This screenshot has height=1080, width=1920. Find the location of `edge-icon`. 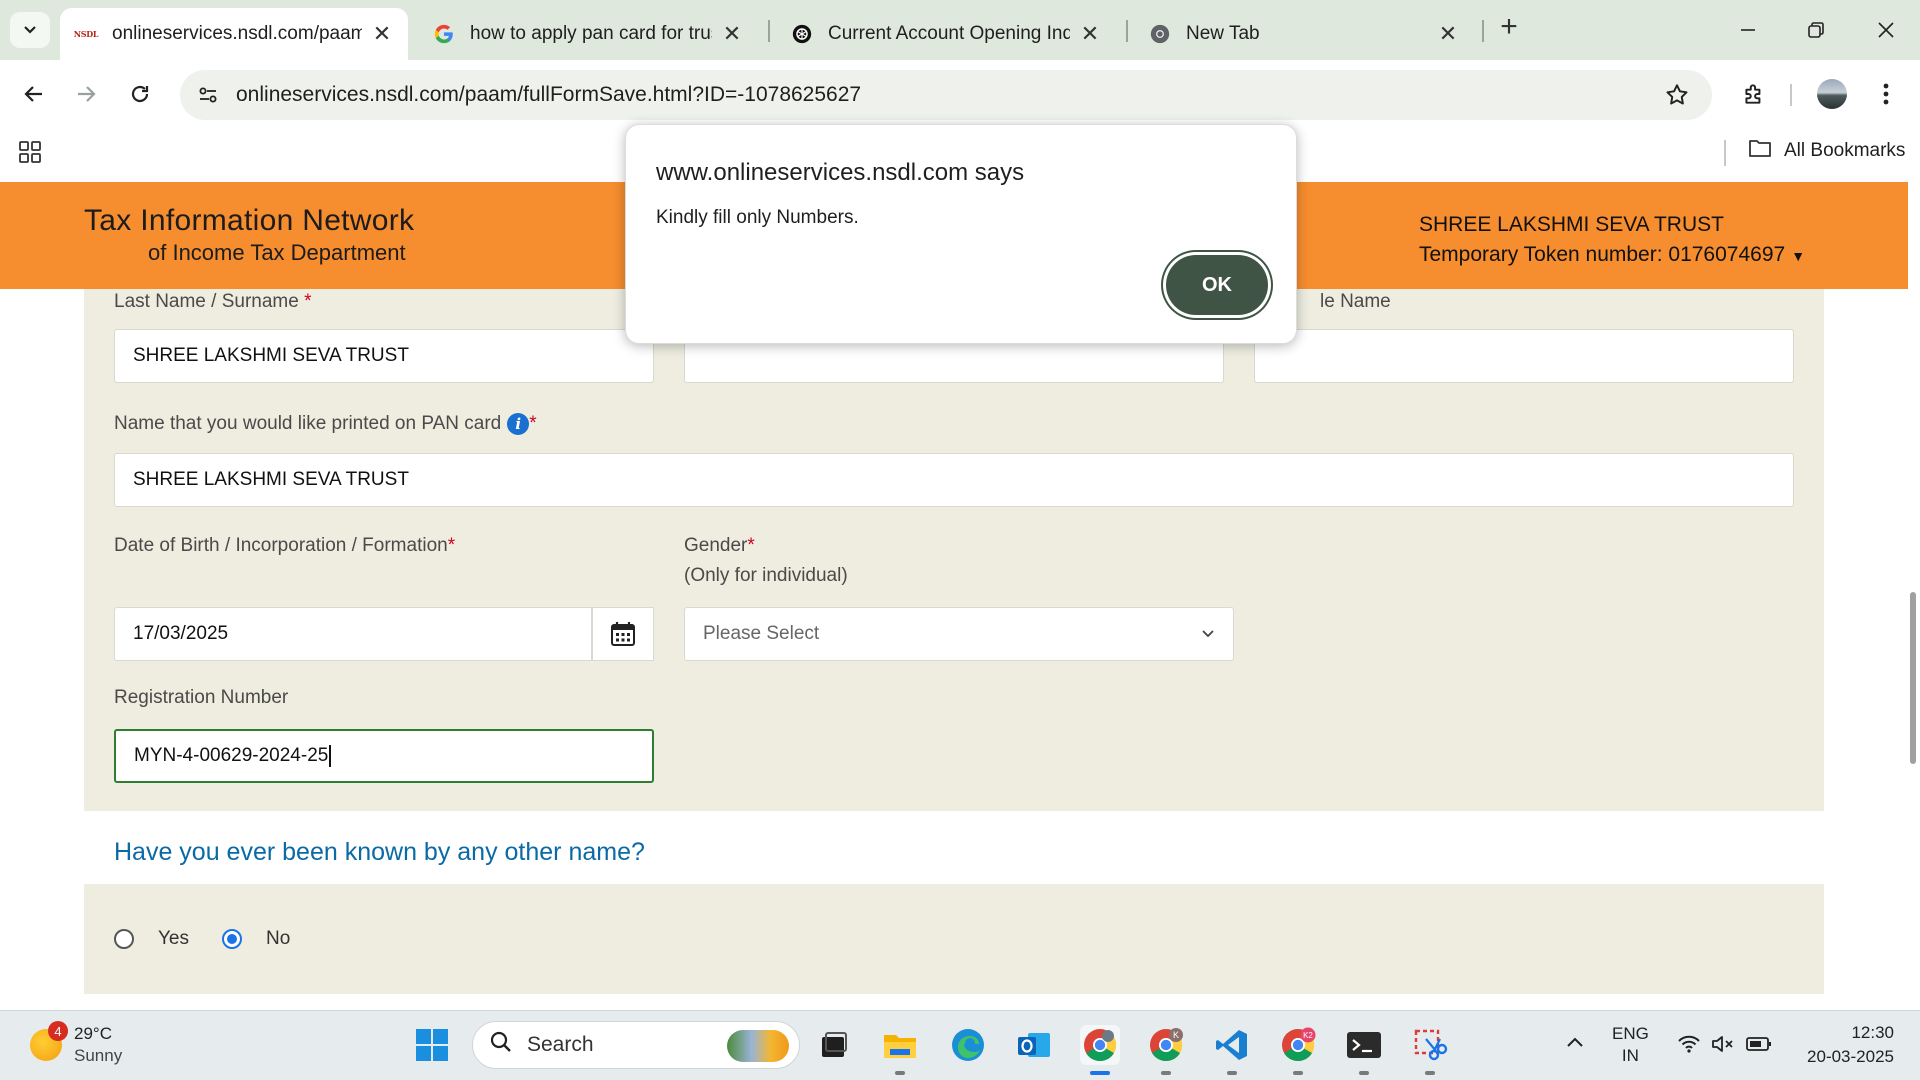

edge-icon is located at coordinates (968, 1045).